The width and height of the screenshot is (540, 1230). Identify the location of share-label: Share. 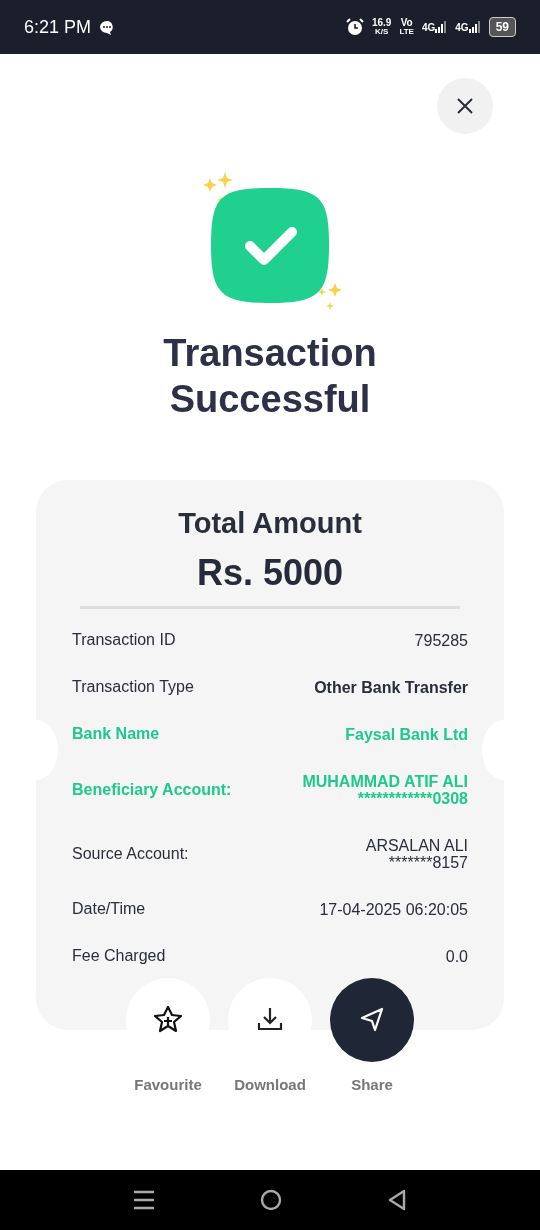
(372, 1084).